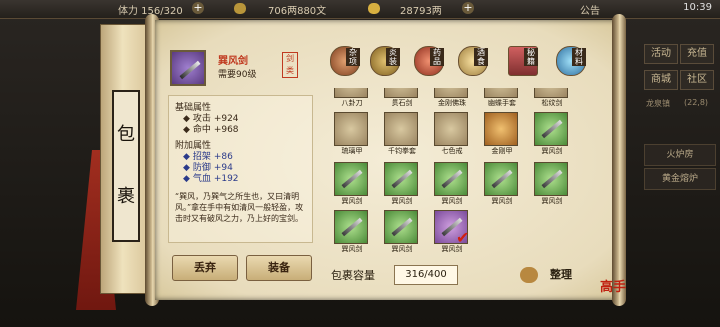  I want to click on category-tab-medicine: 药品, so click(429, 61).